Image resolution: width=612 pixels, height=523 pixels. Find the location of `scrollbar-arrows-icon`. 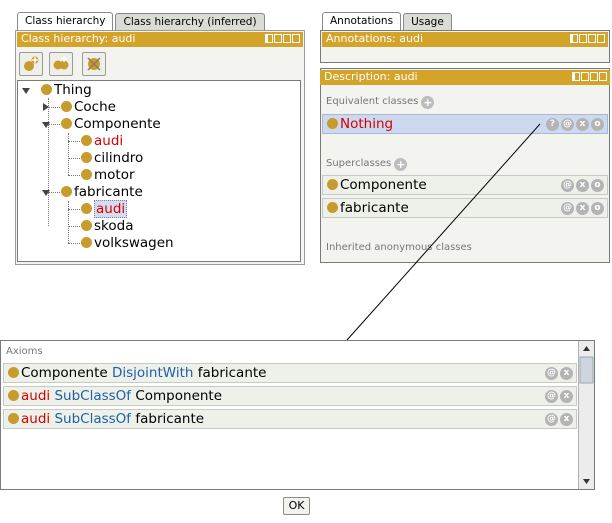

scrollbar-arrows-icon is located at coordinates (586, 415).